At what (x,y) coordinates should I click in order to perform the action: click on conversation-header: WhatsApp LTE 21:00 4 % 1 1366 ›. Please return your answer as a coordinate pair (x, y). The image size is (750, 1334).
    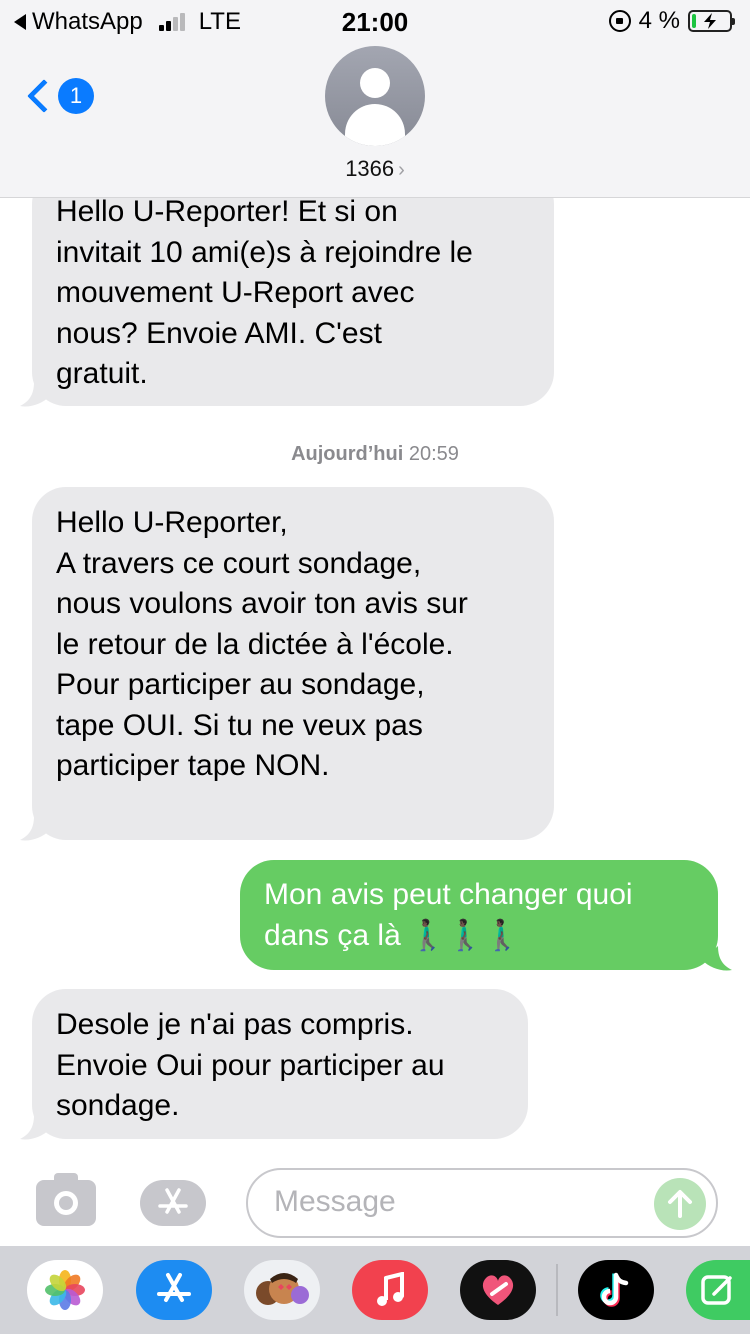
    Looking at the image, I should click on (375, 99).